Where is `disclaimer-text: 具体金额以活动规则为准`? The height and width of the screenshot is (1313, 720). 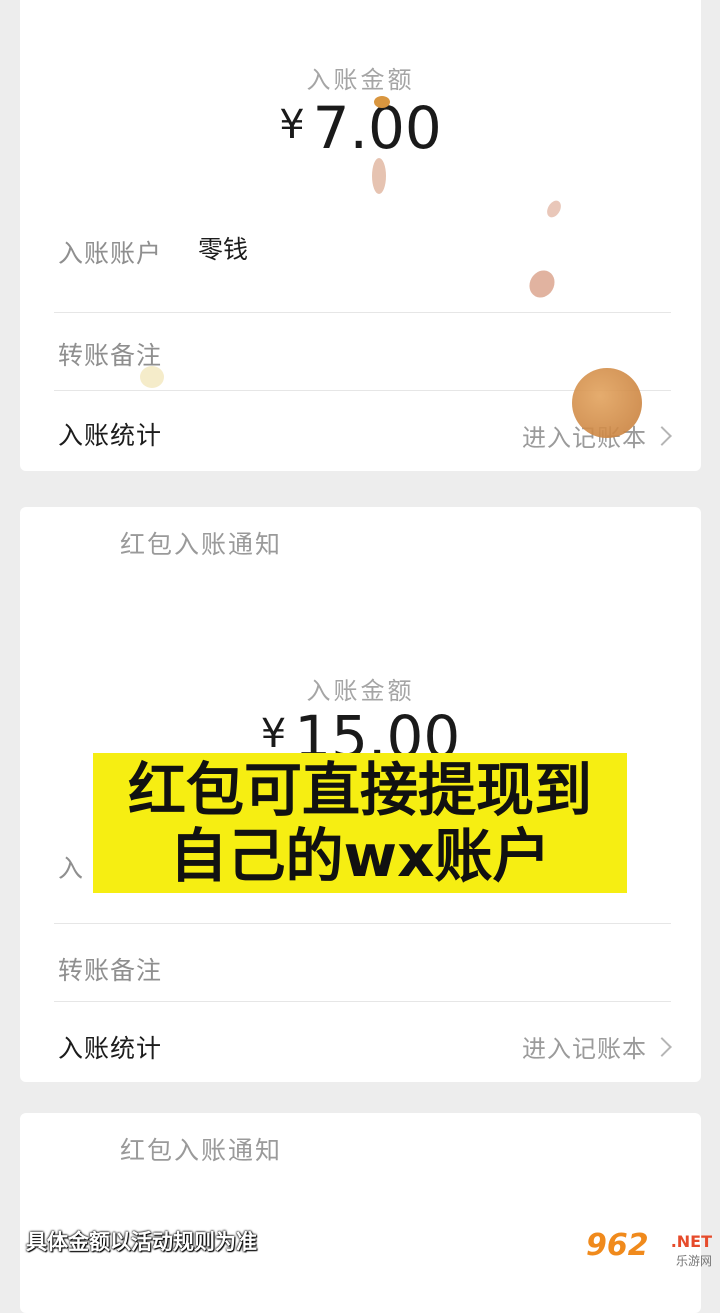
disclaimer-text: 具体金额以活动规则为准 is located at coordinates (141, 1242).